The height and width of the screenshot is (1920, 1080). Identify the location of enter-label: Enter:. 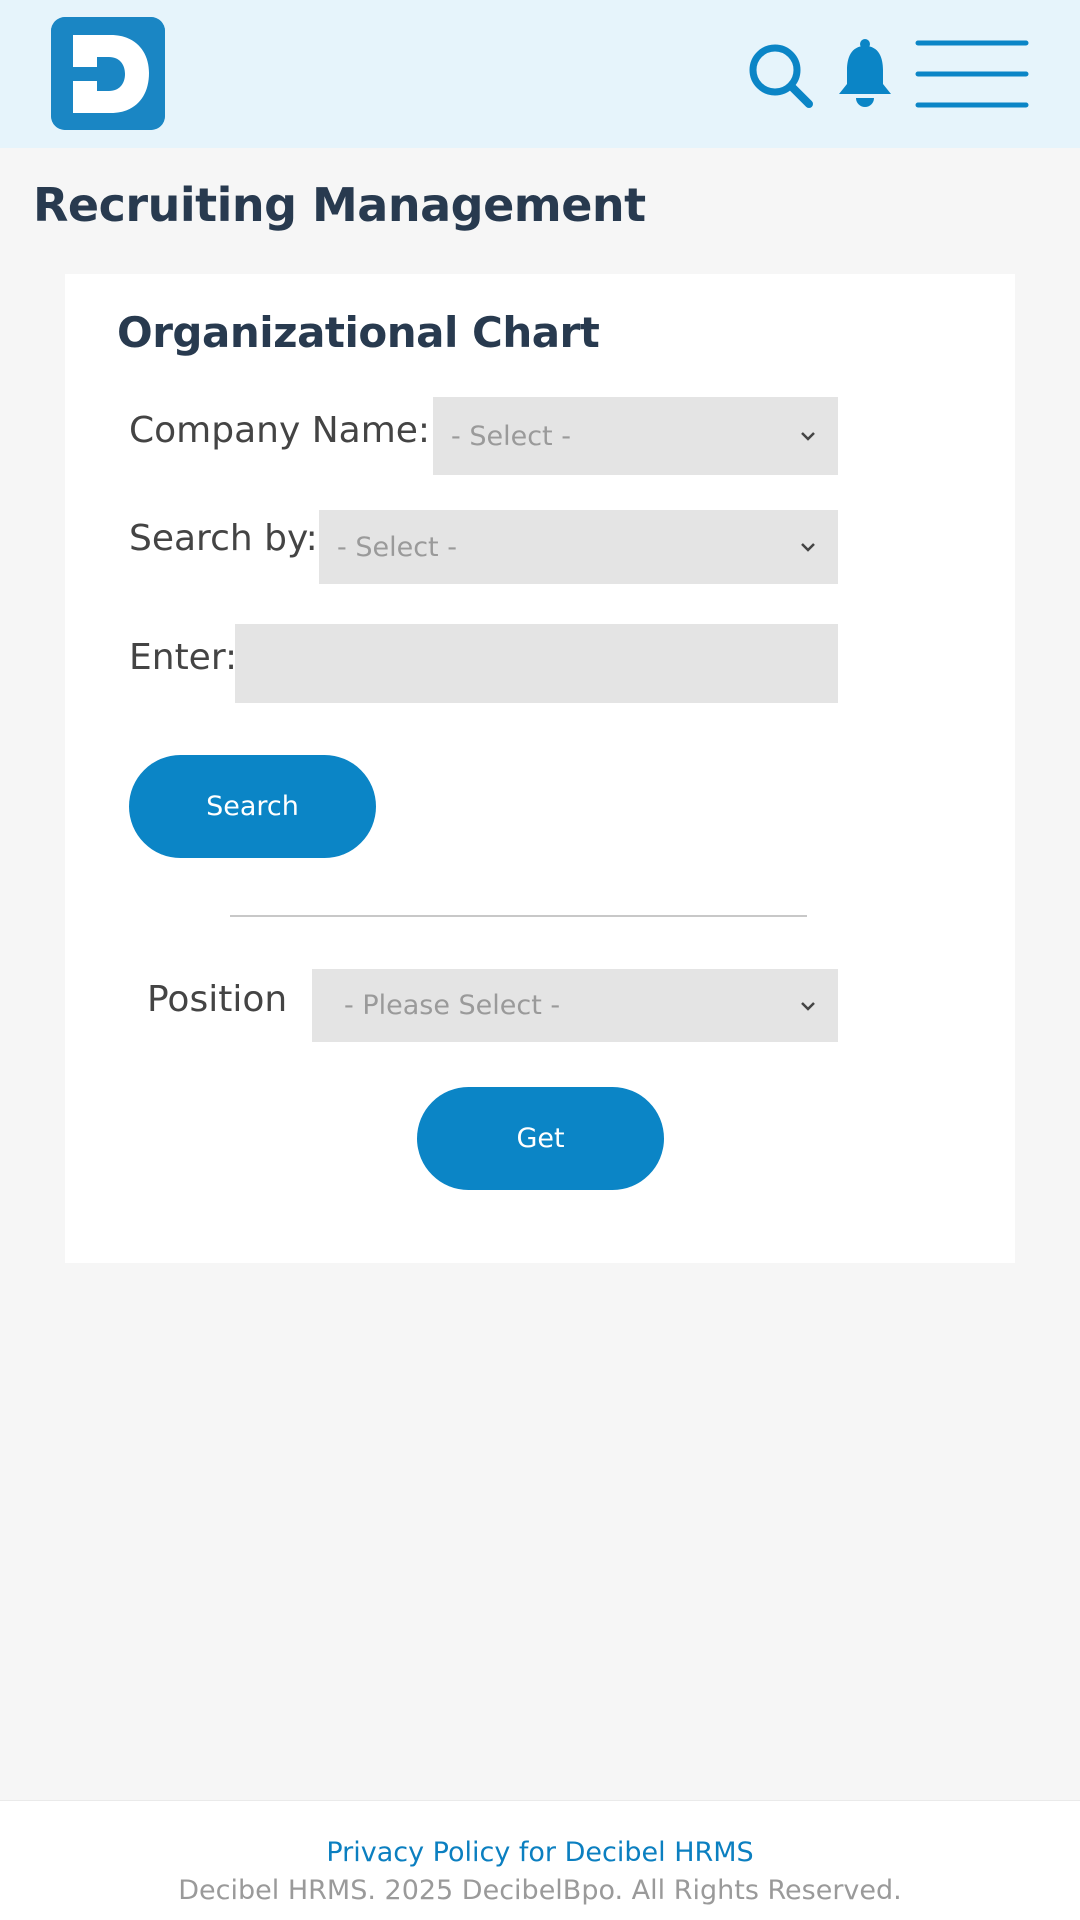
(183, 657).